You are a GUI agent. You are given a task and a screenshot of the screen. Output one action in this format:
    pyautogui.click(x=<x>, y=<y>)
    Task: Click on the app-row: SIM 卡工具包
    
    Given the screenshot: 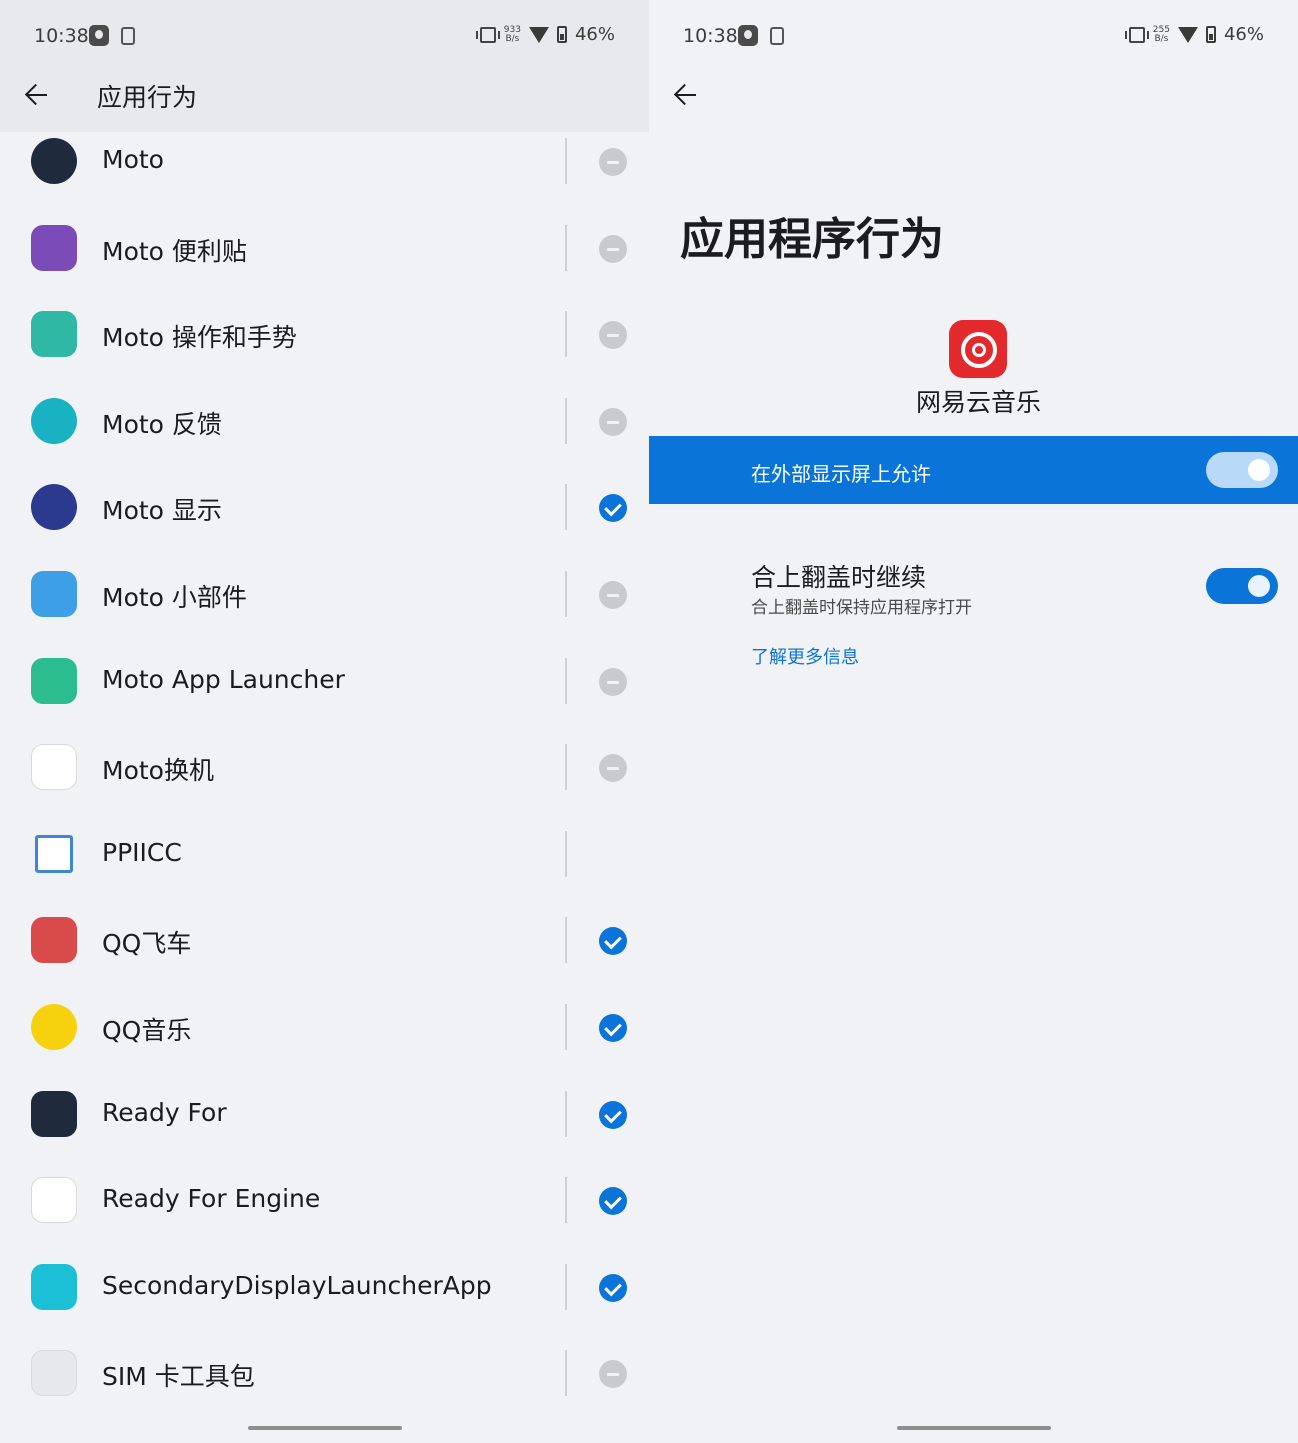 What is the action you would take?
    pyautogui.click(x=324, y=1370)
    